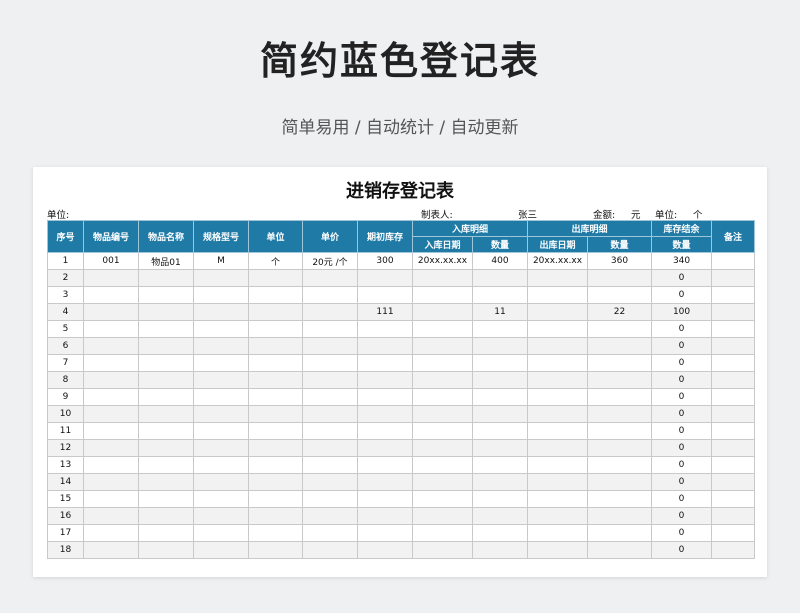 The image size is (800, 613). Describe the element at coordinates (682, 261) in the screenshot. I see `cell-balance-qty: 340` at that location.